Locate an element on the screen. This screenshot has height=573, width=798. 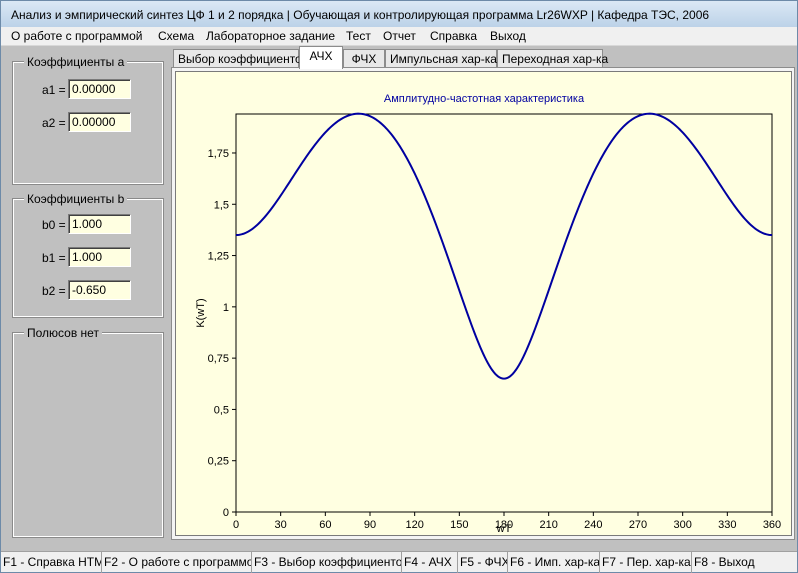
menu-report: Отчет is located at coordinates (399, 36).